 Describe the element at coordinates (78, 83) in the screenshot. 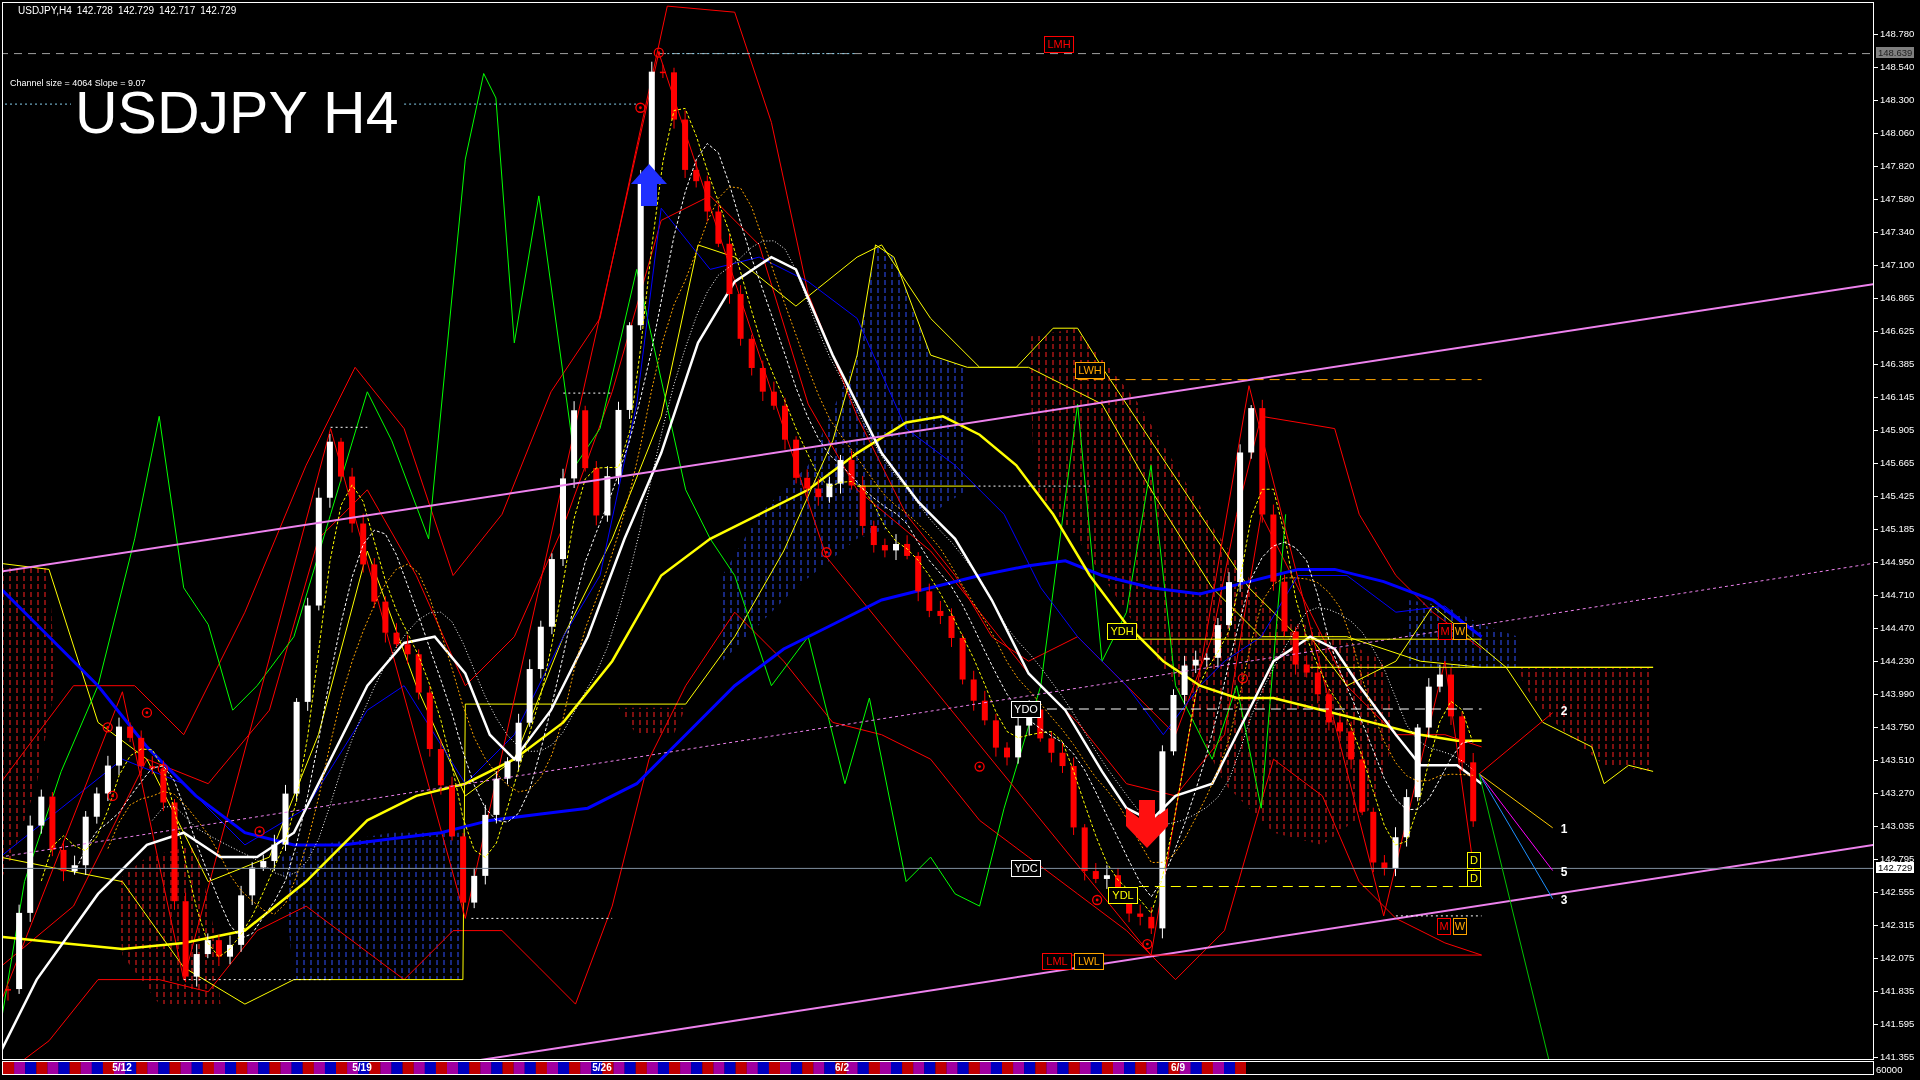

I see `channel-info-text: Channel size = 4064 Slope = 9.07` at that location.